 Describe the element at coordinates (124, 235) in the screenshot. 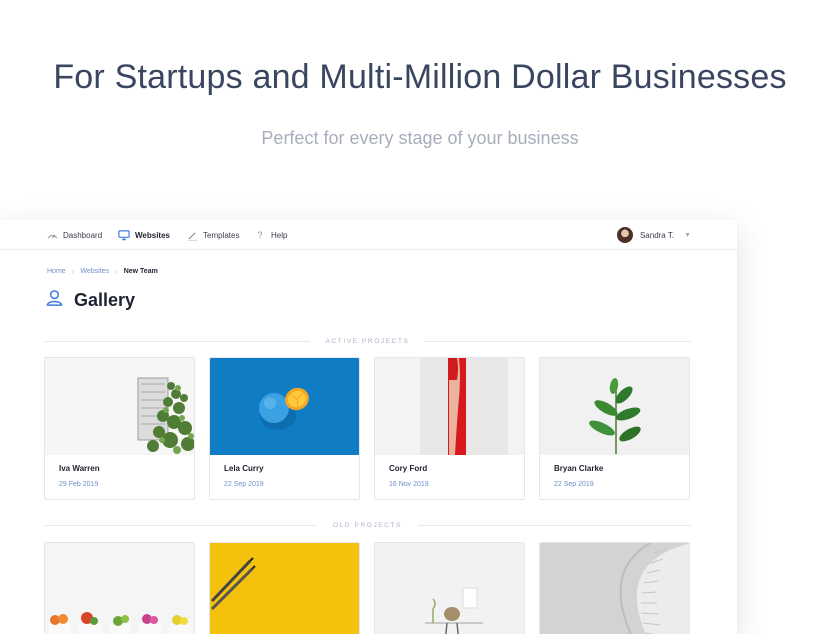

I see `monitor-icon` at that location.